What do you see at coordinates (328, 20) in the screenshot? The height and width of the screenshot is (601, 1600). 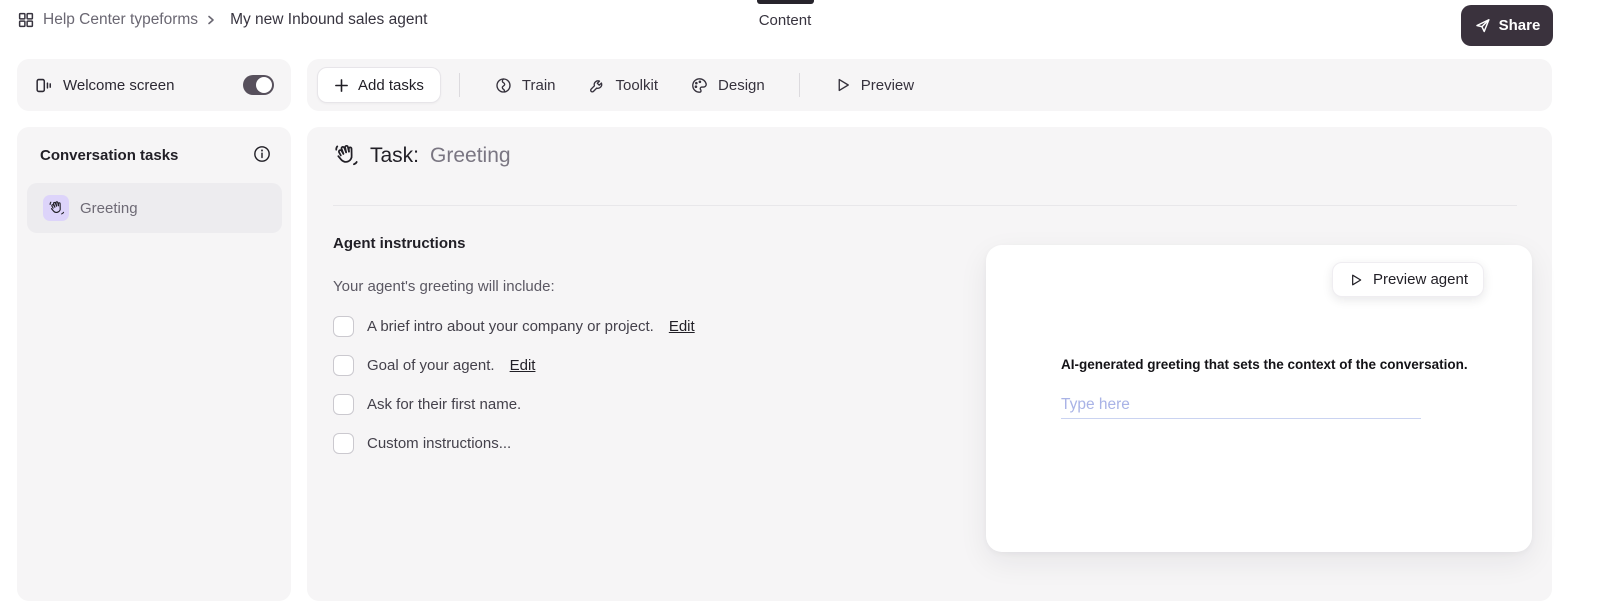 I see `form-title: My new Inbound sales agent` at bounding box center [328, 20].